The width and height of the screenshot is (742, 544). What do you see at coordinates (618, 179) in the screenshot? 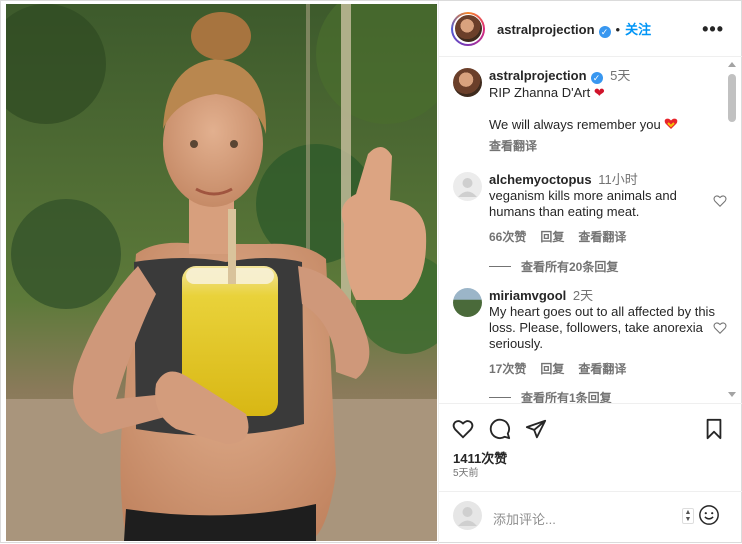
I see `comment-time: 11小时` at bounding box center [618, 179].